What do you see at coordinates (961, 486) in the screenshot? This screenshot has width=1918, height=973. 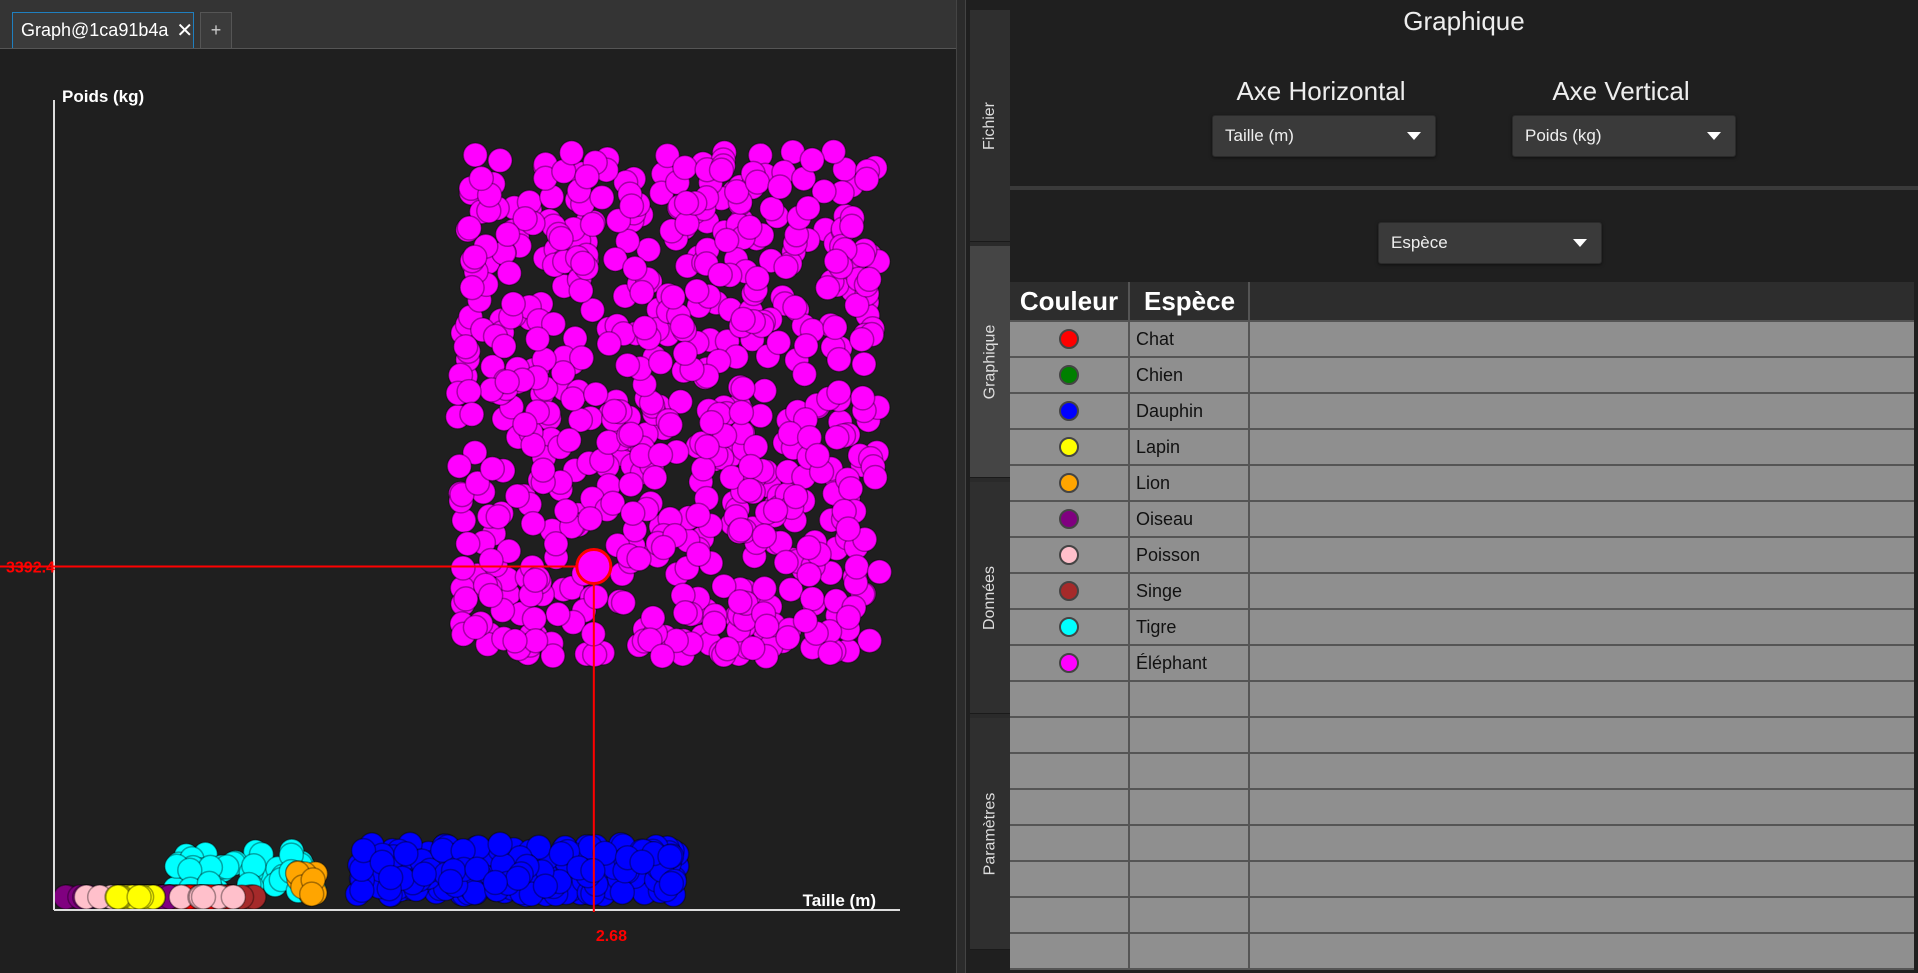 I see `pane-splitter` at bounding box center [961, 486].